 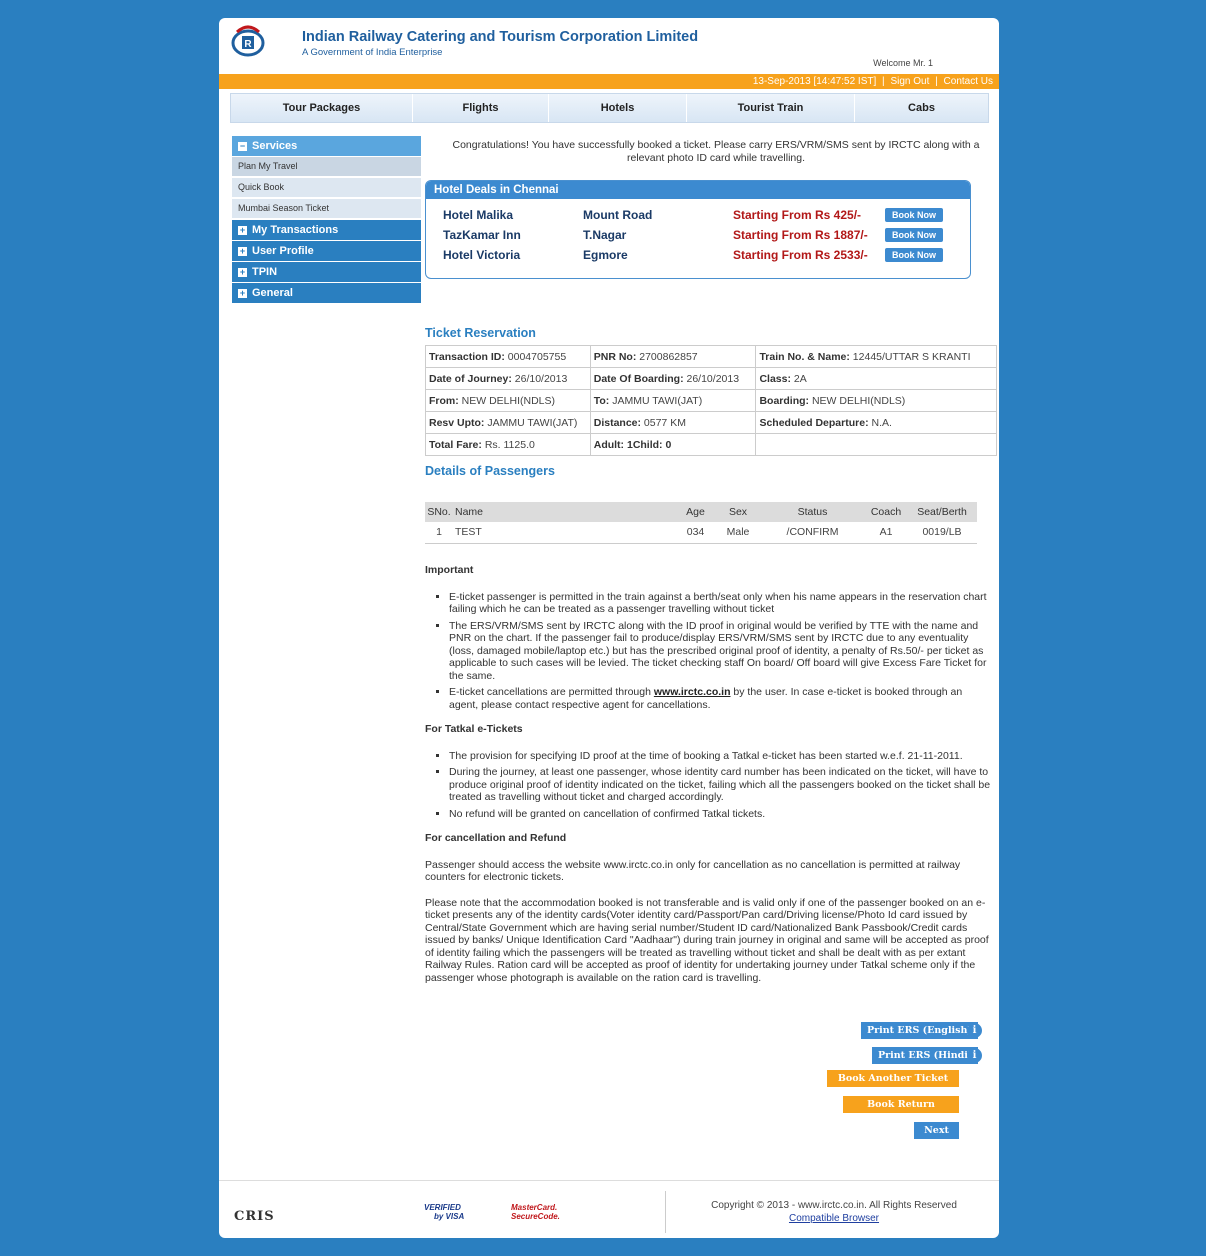 I want to click on column-header: Age, so click(x=695, y=512).